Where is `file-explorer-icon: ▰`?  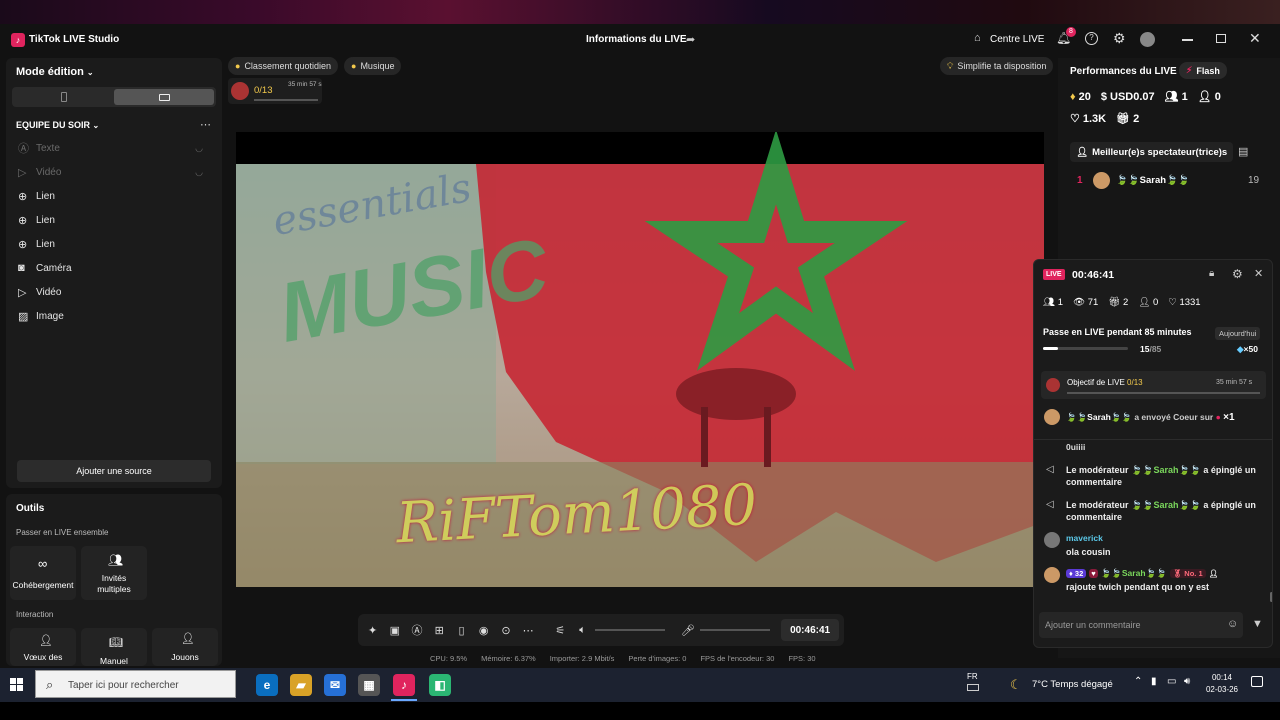
file-explorer-icon: ▰ is located at coordinates (301, 685).